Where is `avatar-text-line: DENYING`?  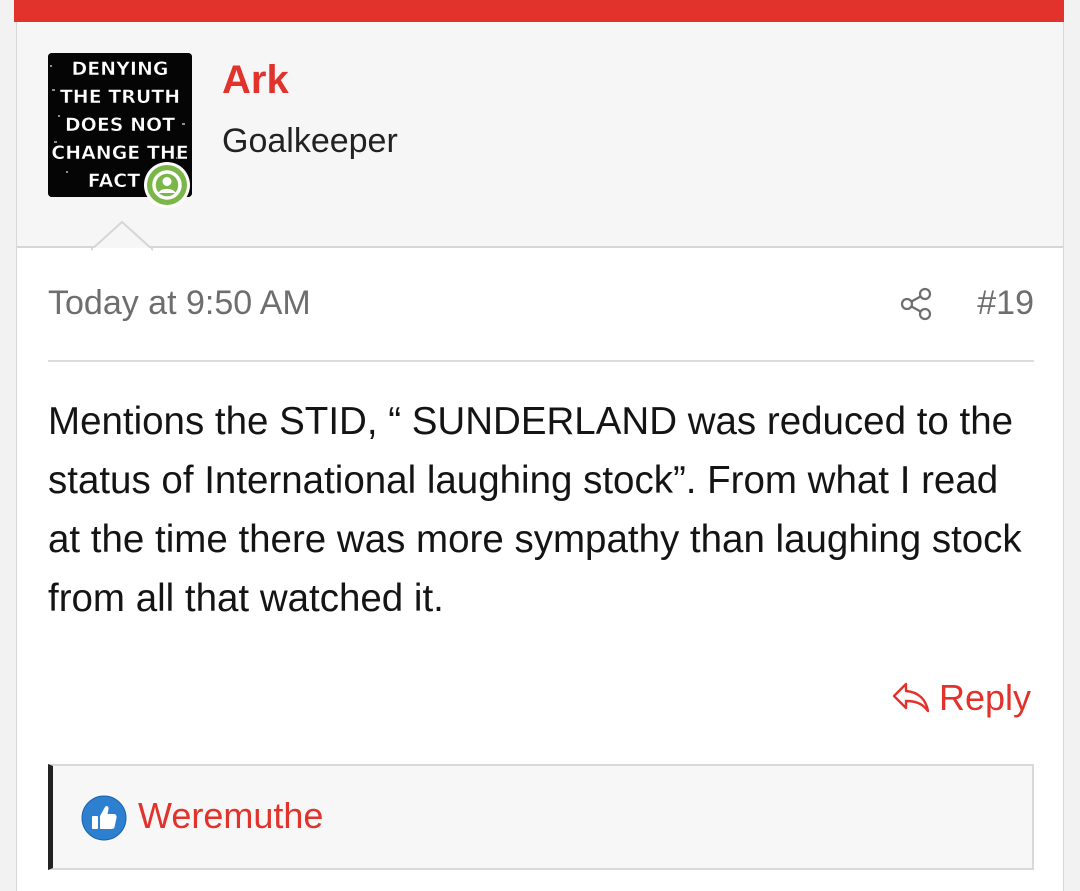 avatar-text-line: DENYING is located at coordinates (120, 69).